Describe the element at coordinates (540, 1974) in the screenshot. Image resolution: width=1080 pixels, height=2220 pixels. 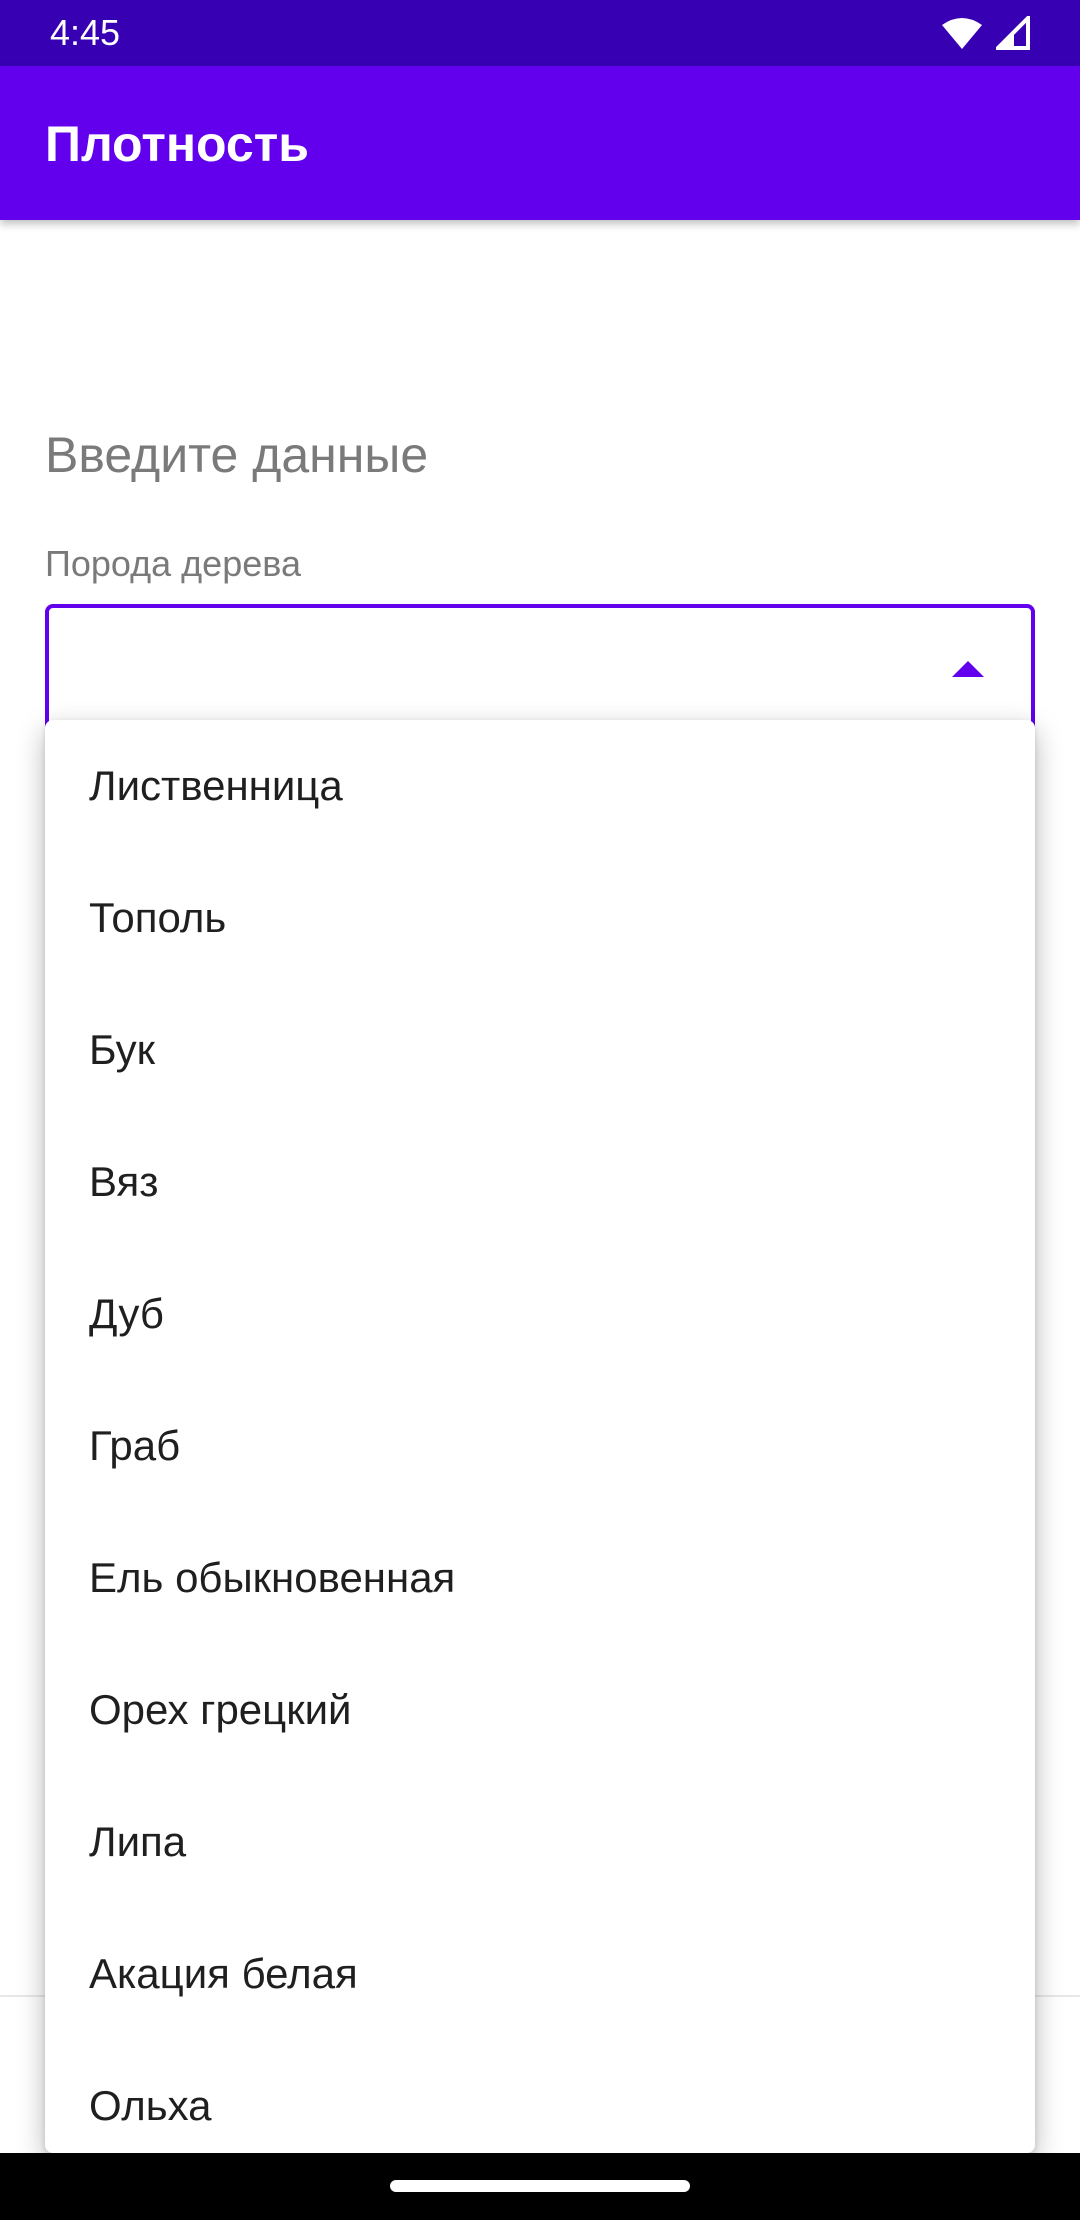
I see `menu-item: Акация белая` at that location.